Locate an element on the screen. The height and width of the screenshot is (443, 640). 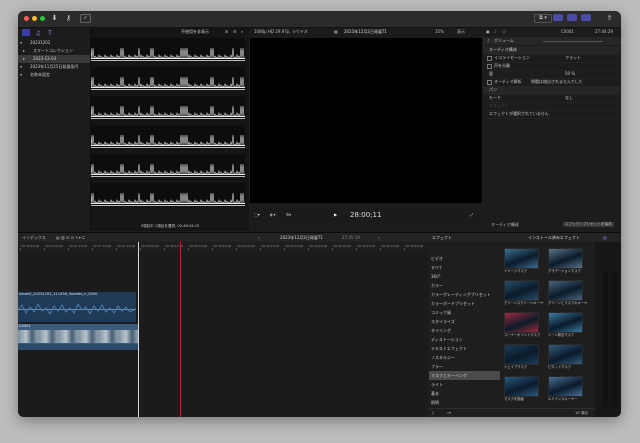
import-icon: ⬇ is located at coordinates (54, 18).